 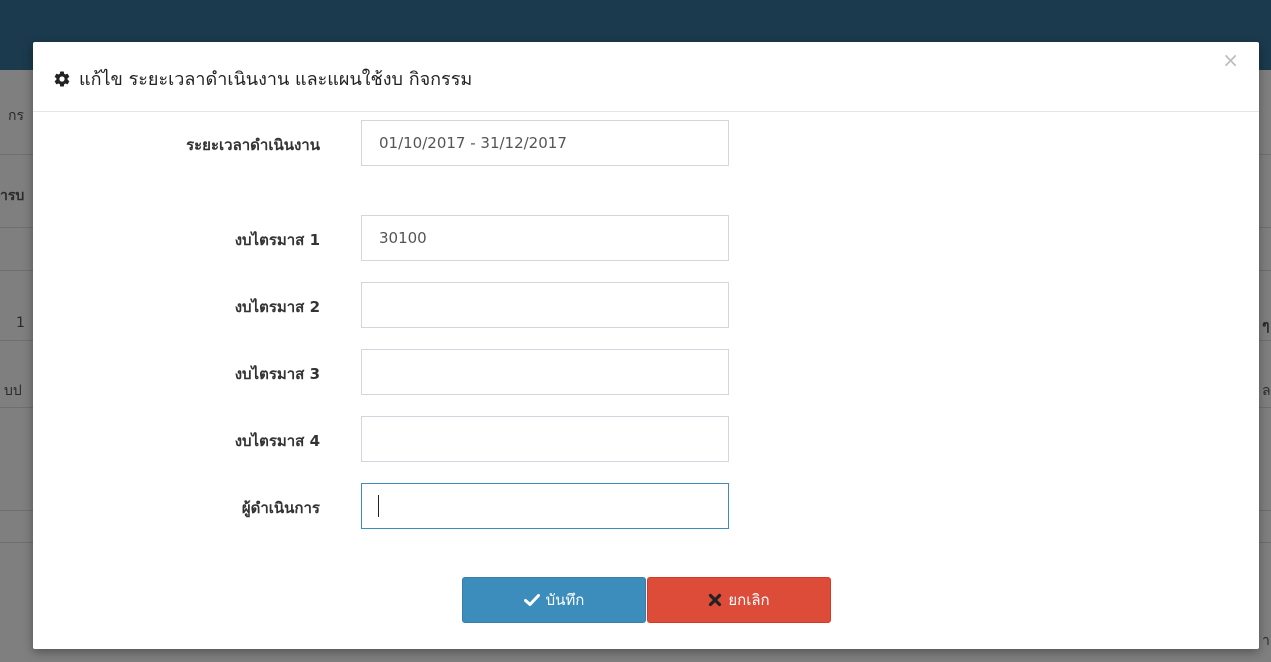 I want to click on operator-input, so click(x=545, y=506).